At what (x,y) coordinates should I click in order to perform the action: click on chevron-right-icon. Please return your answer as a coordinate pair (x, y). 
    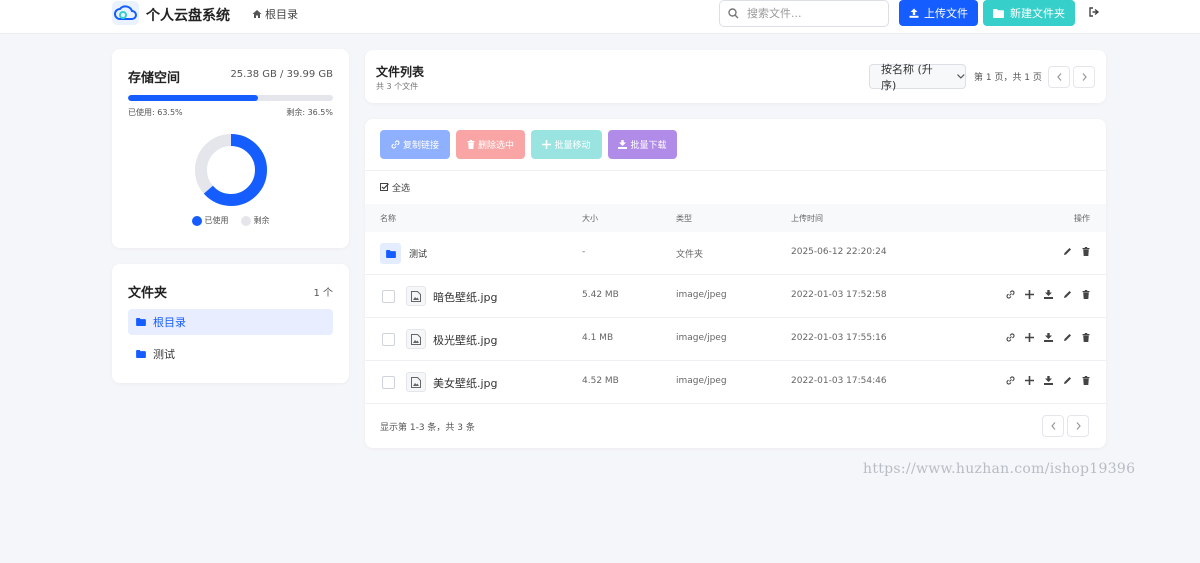
    Looking at the image, I should click on (1078, 426).